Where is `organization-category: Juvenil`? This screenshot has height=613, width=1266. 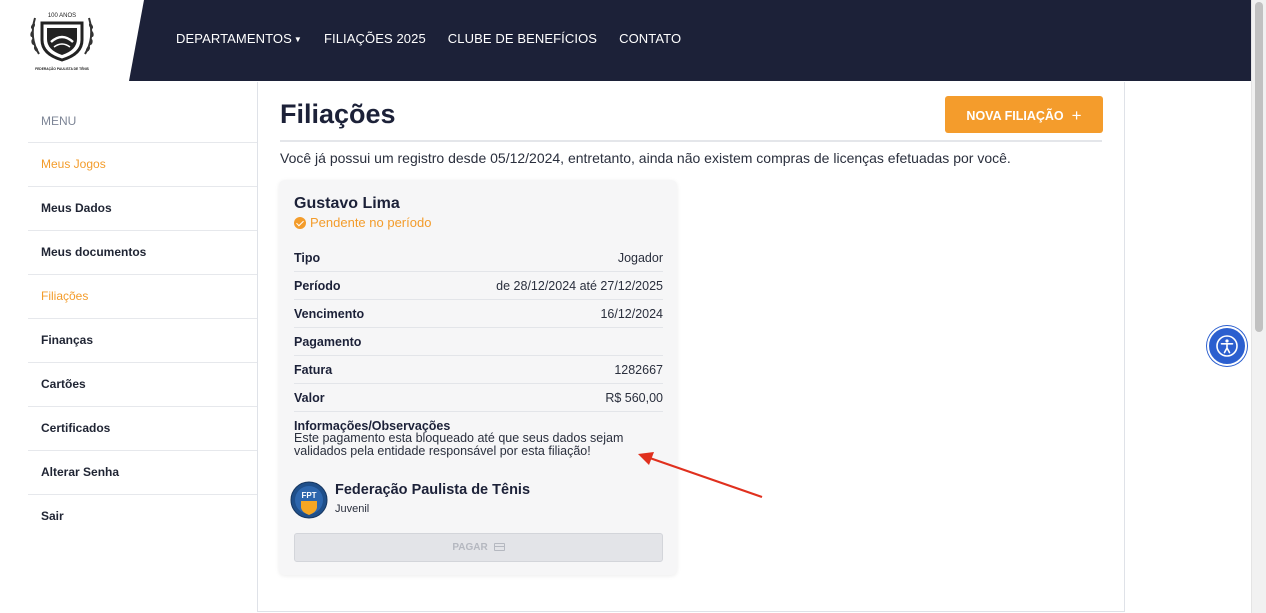
organization-category: Juvenil is located at coordinates (352, 509).